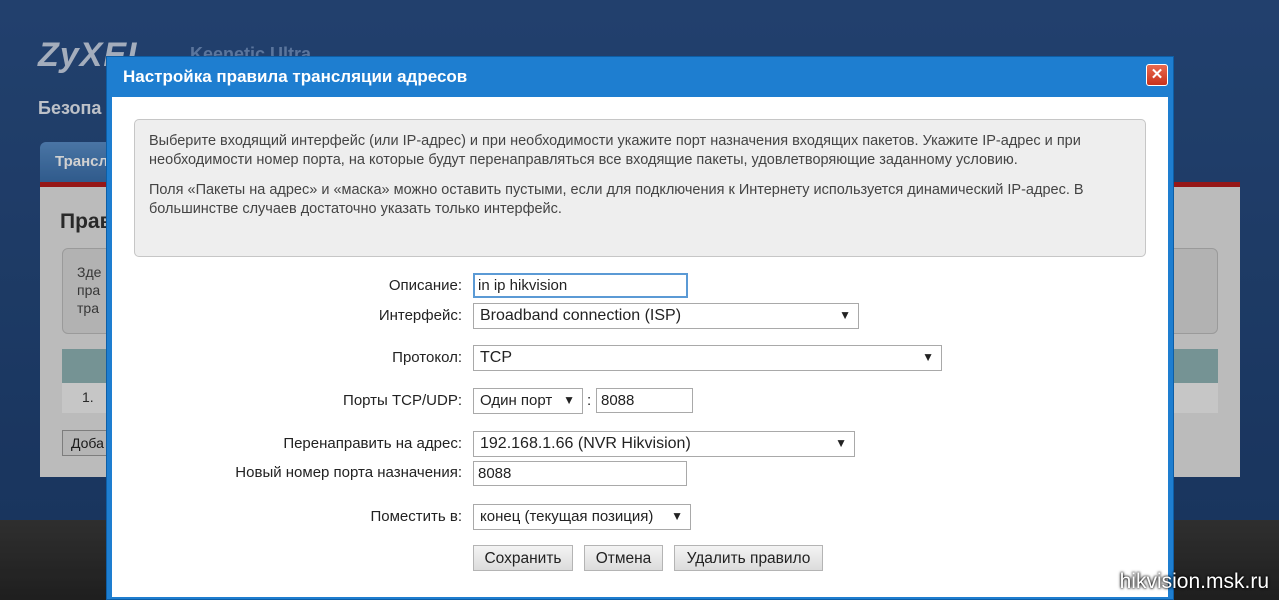 Image resolution: width=1279 pixels, height=600 pixels. What do you see at coordinates (585, 443) in the screenshot?
I see `redirect-value: 192.168.1.66 (NVR Hikvision)` at bounding box center [585, 443].